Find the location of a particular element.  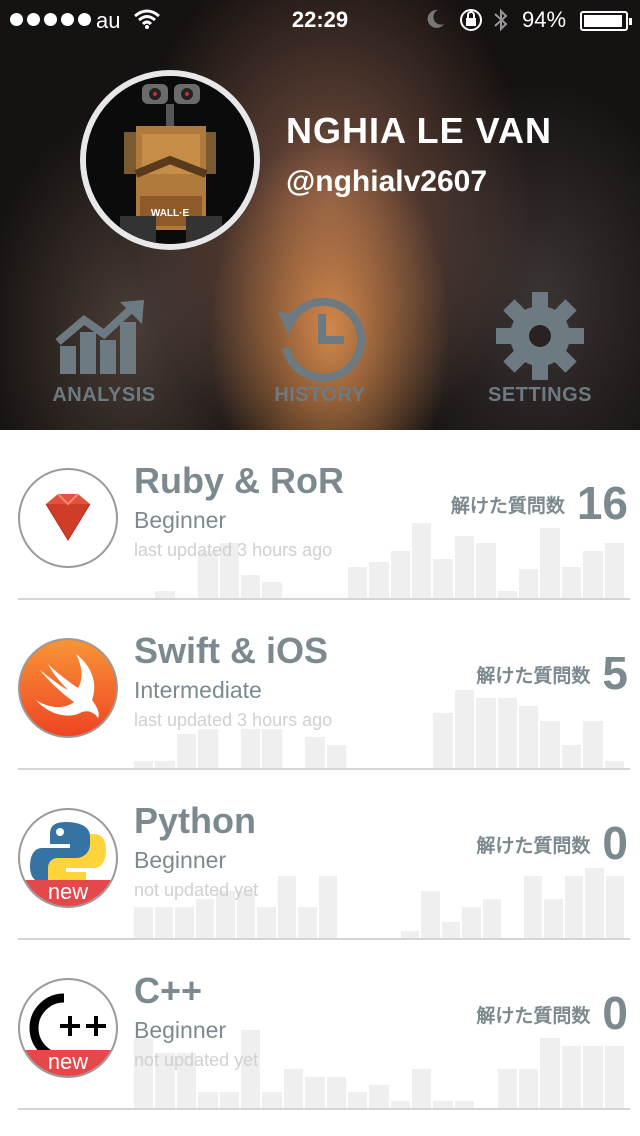

tab-analysis: ANALYSIS is located at coordinates (104, 352).